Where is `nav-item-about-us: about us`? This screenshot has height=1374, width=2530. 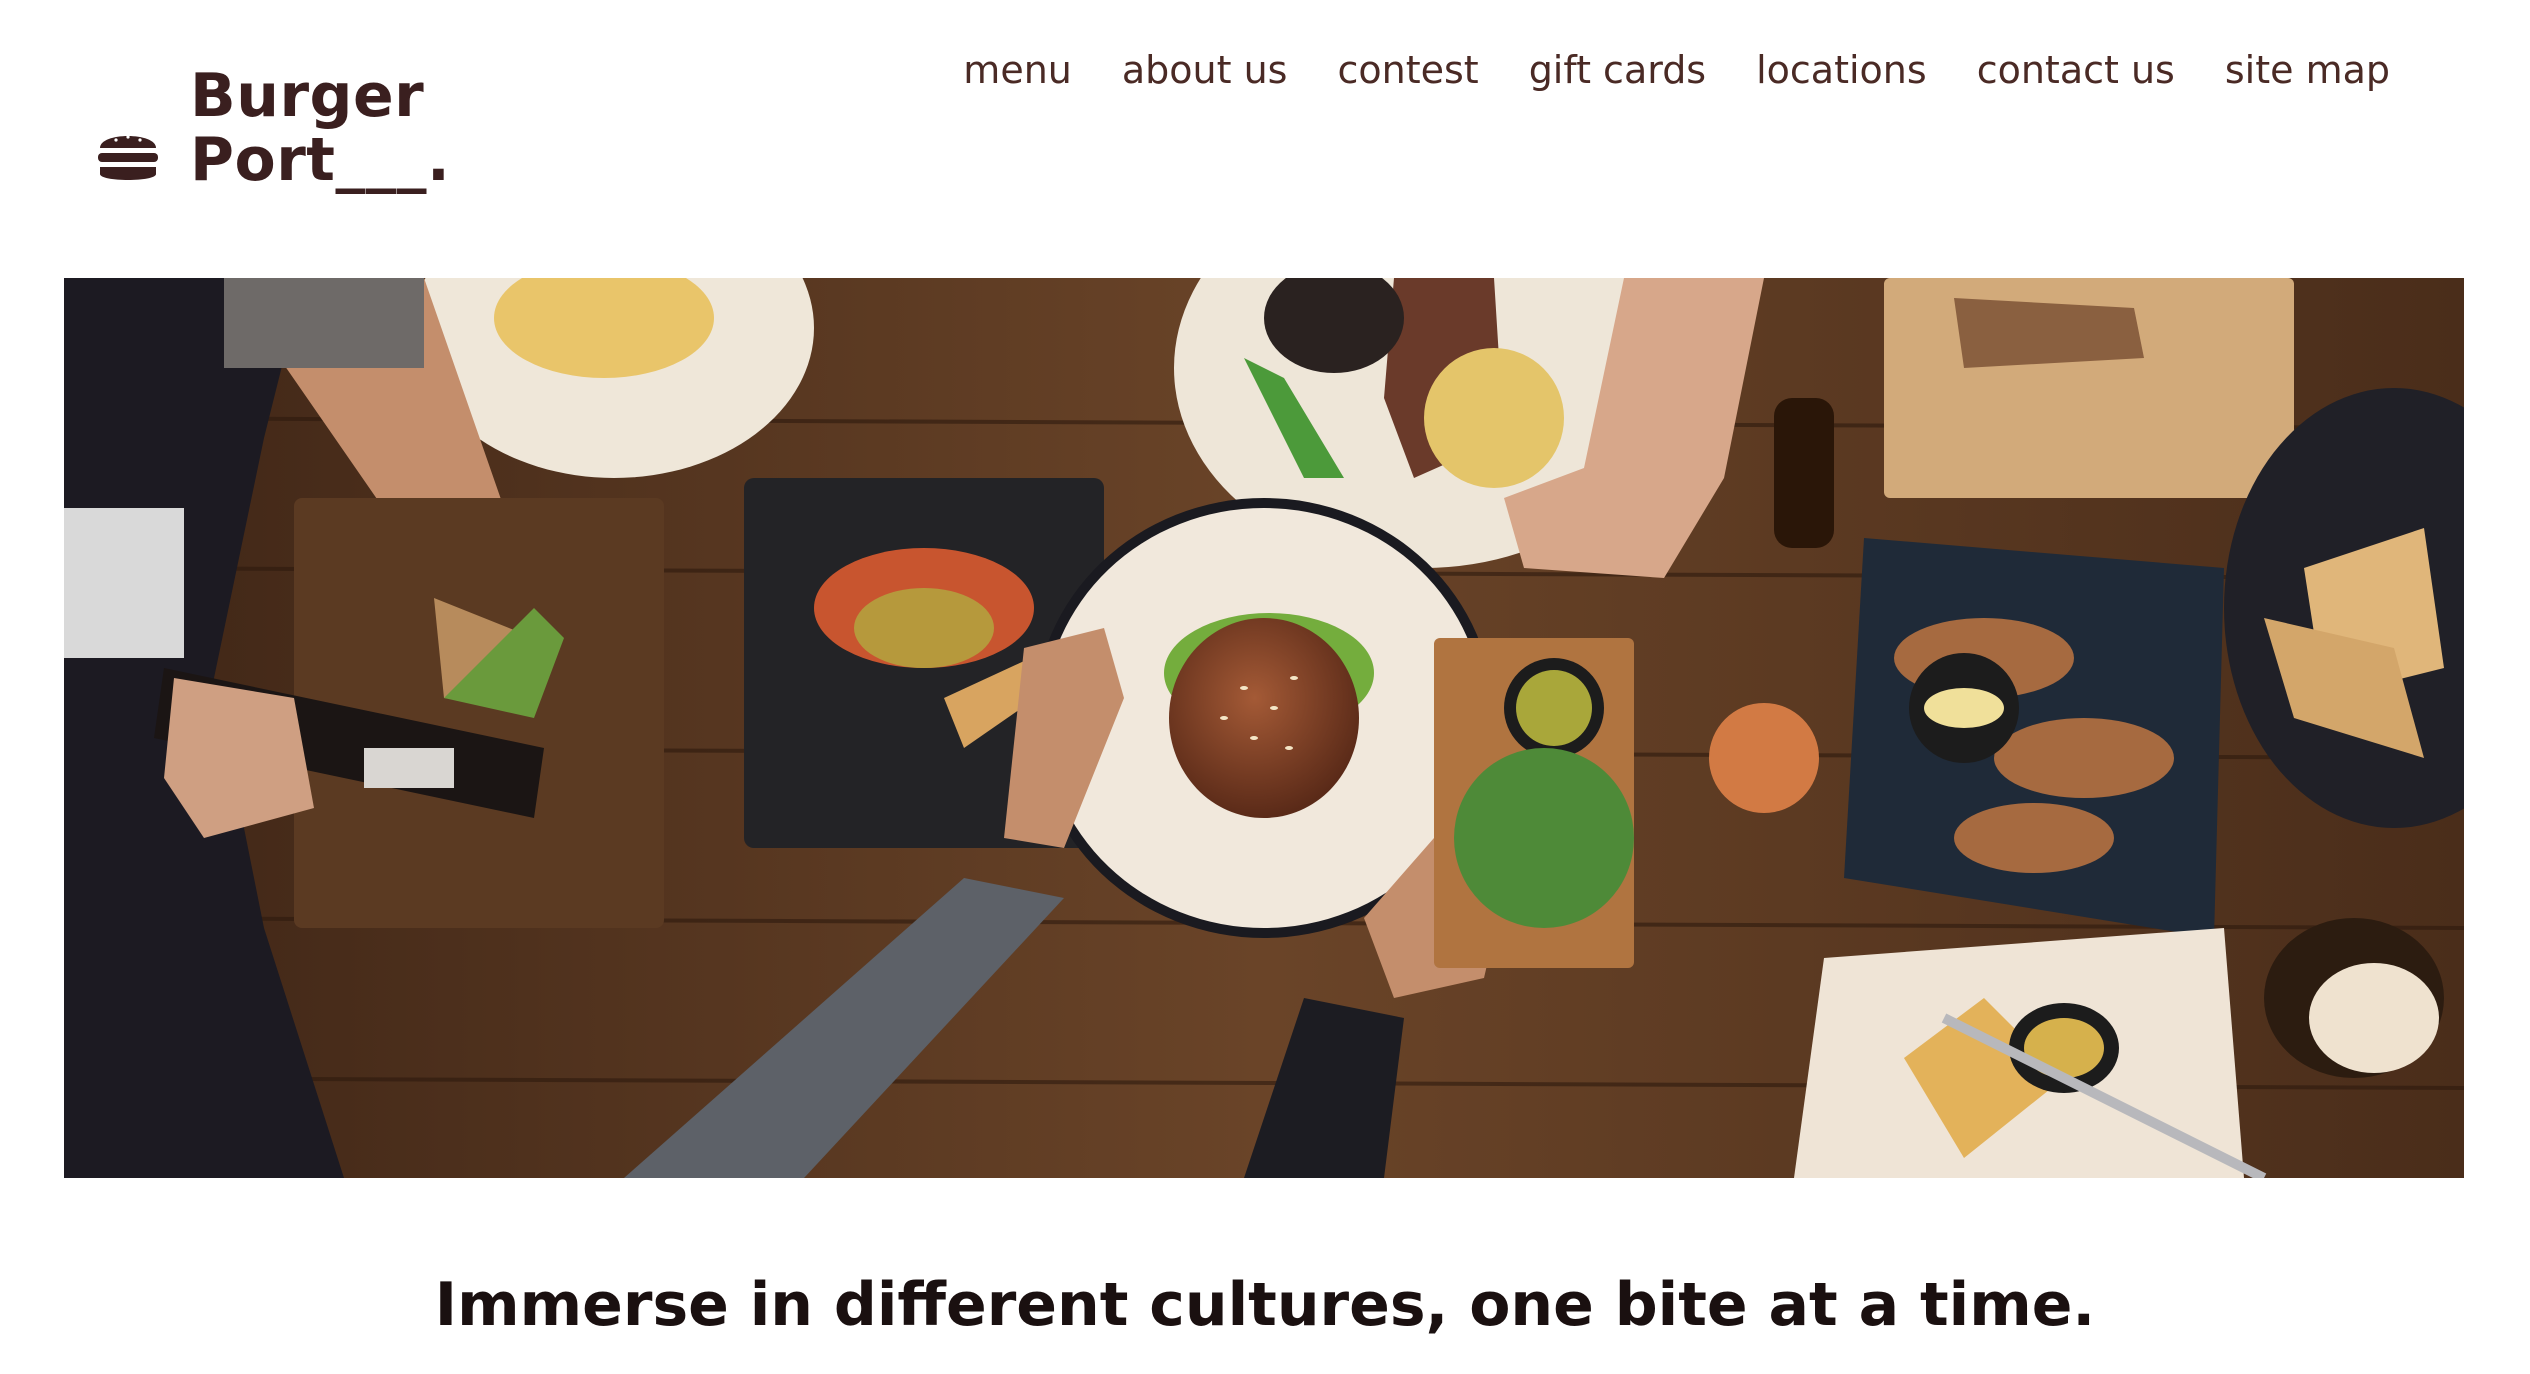
nav-item-about-us: about us is located at coordinates (1205, 70).